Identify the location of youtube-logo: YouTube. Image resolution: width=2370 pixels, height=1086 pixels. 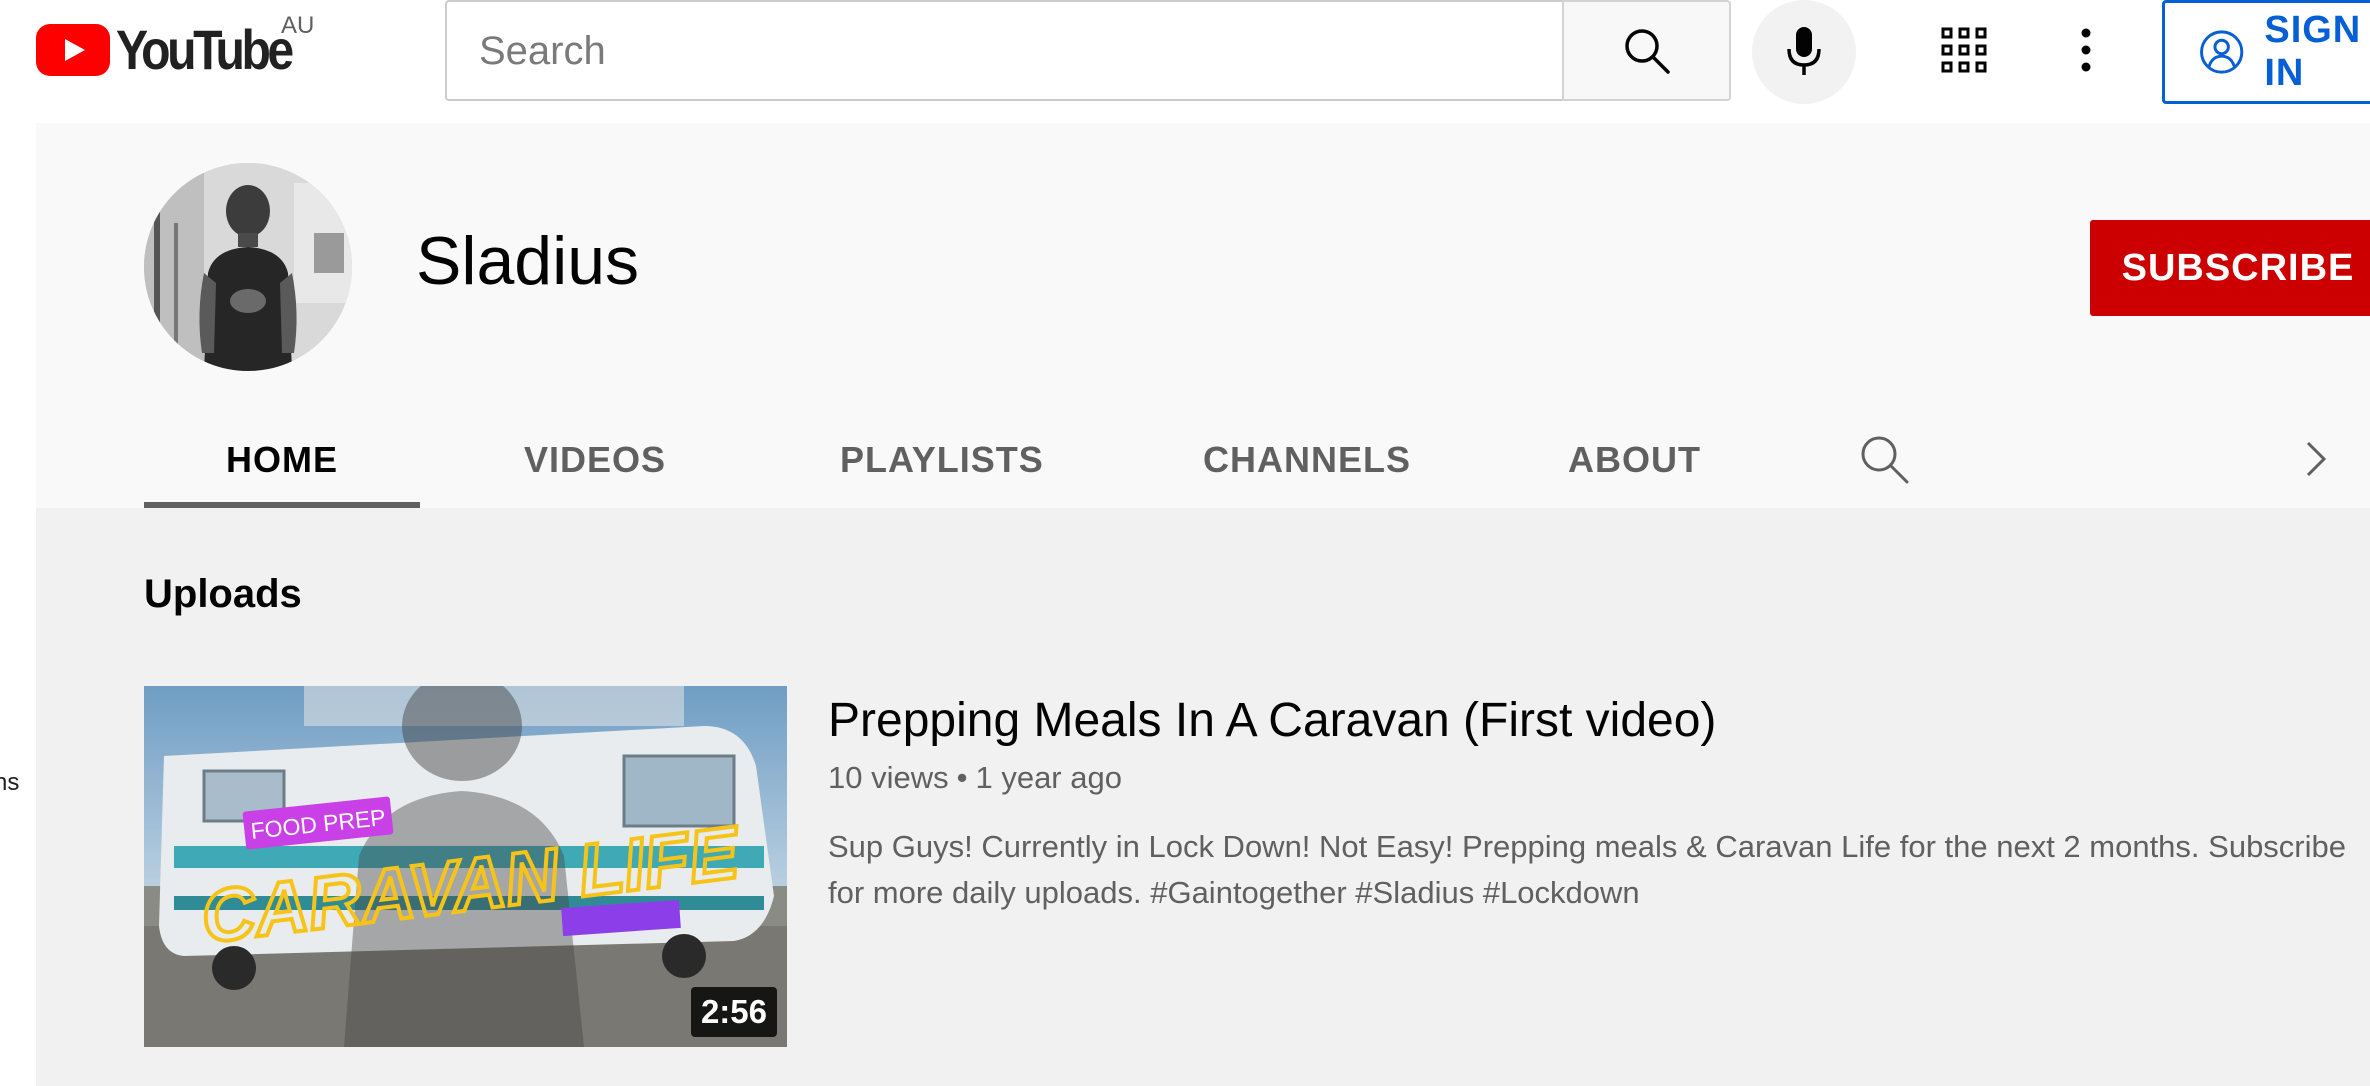
(177, 49).